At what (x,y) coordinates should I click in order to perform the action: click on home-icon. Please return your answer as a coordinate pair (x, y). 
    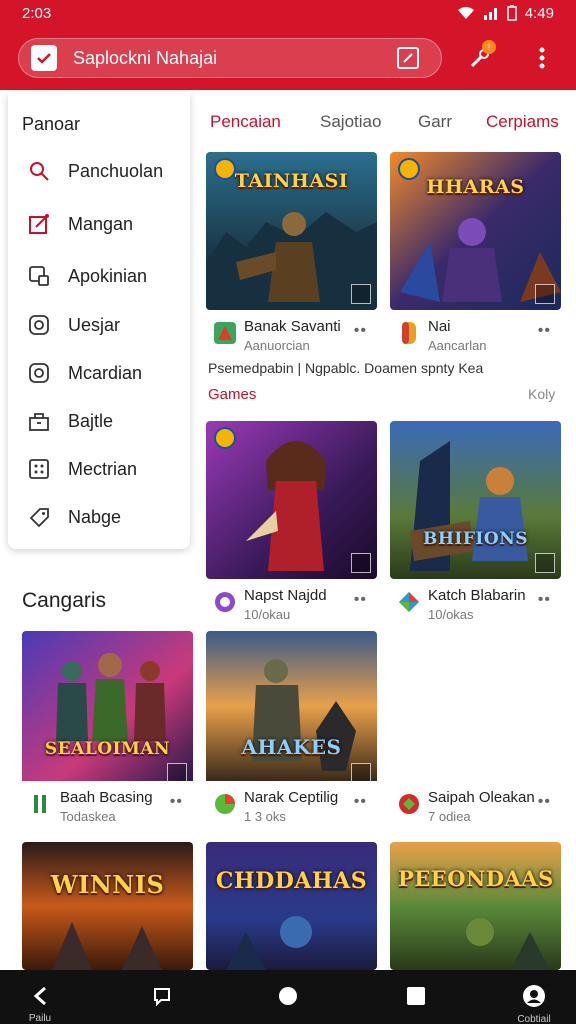
    Looking at the image, I should click on (288, 996).